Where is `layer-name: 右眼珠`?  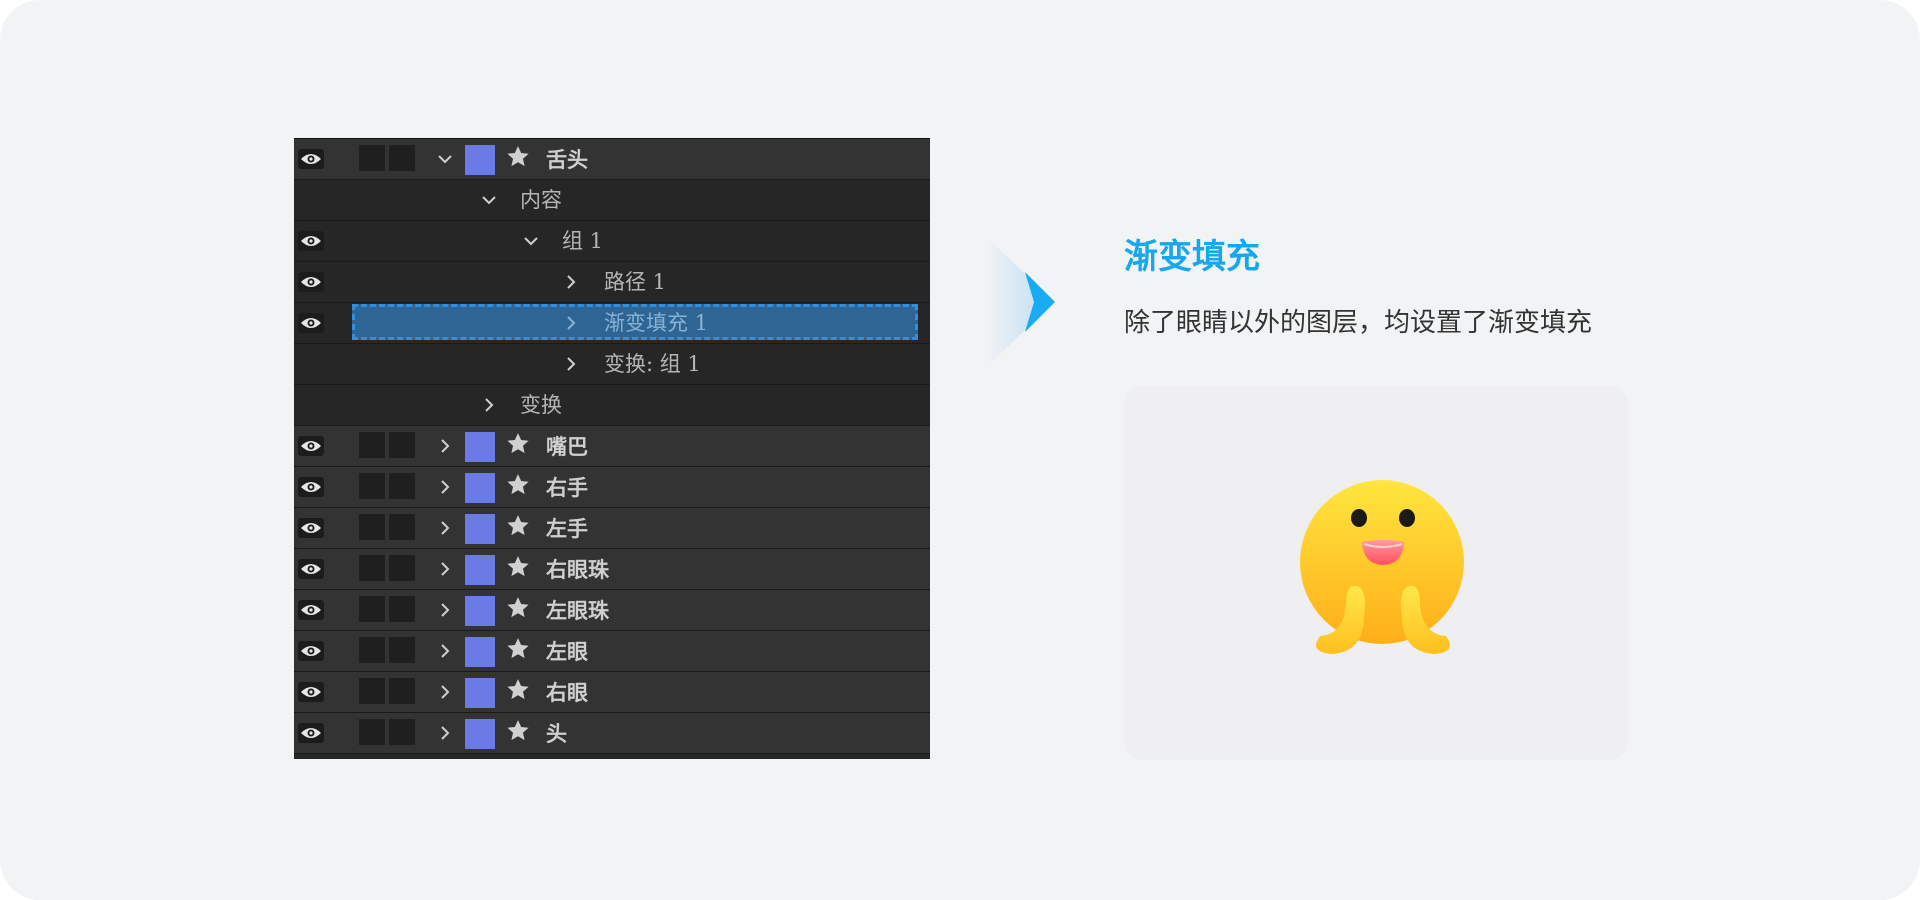 layer-name: 右眼珠 is located at coordinates (577, 570).